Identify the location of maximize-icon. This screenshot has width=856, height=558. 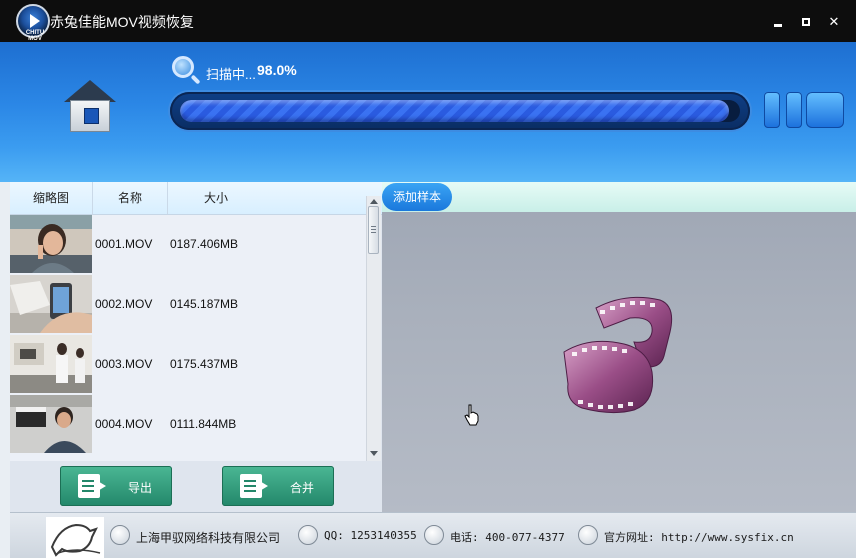
(806, 22).